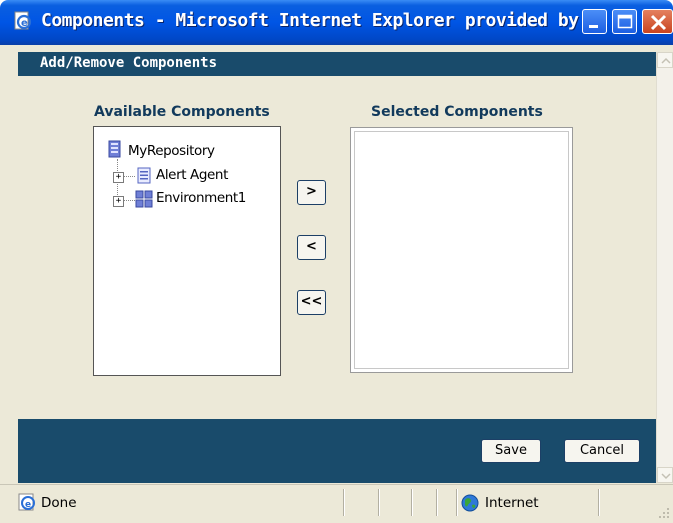 The height and width of the screenshot is (523, 673). Describe the element at coordinates (311, 247) in the screenshot. I see `remove-component-button: <` at that location.